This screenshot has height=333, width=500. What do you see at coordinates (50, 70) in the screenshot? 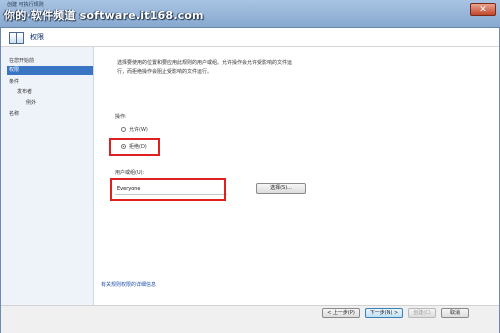
I see `nav-item-permissions: 权限` at bounding box center [50, 70].